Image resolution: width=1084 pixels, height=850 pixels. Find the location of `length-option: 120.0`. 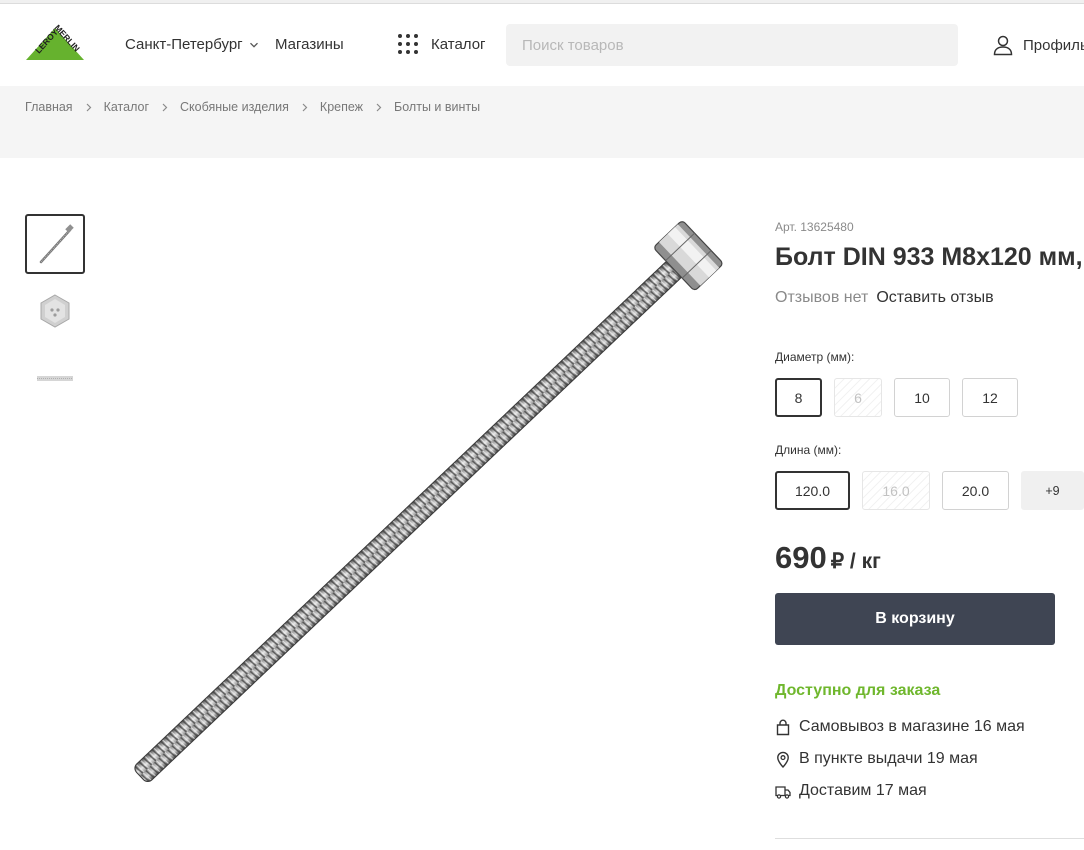

length-option: 120.0 is located at coordinates (812, 490).